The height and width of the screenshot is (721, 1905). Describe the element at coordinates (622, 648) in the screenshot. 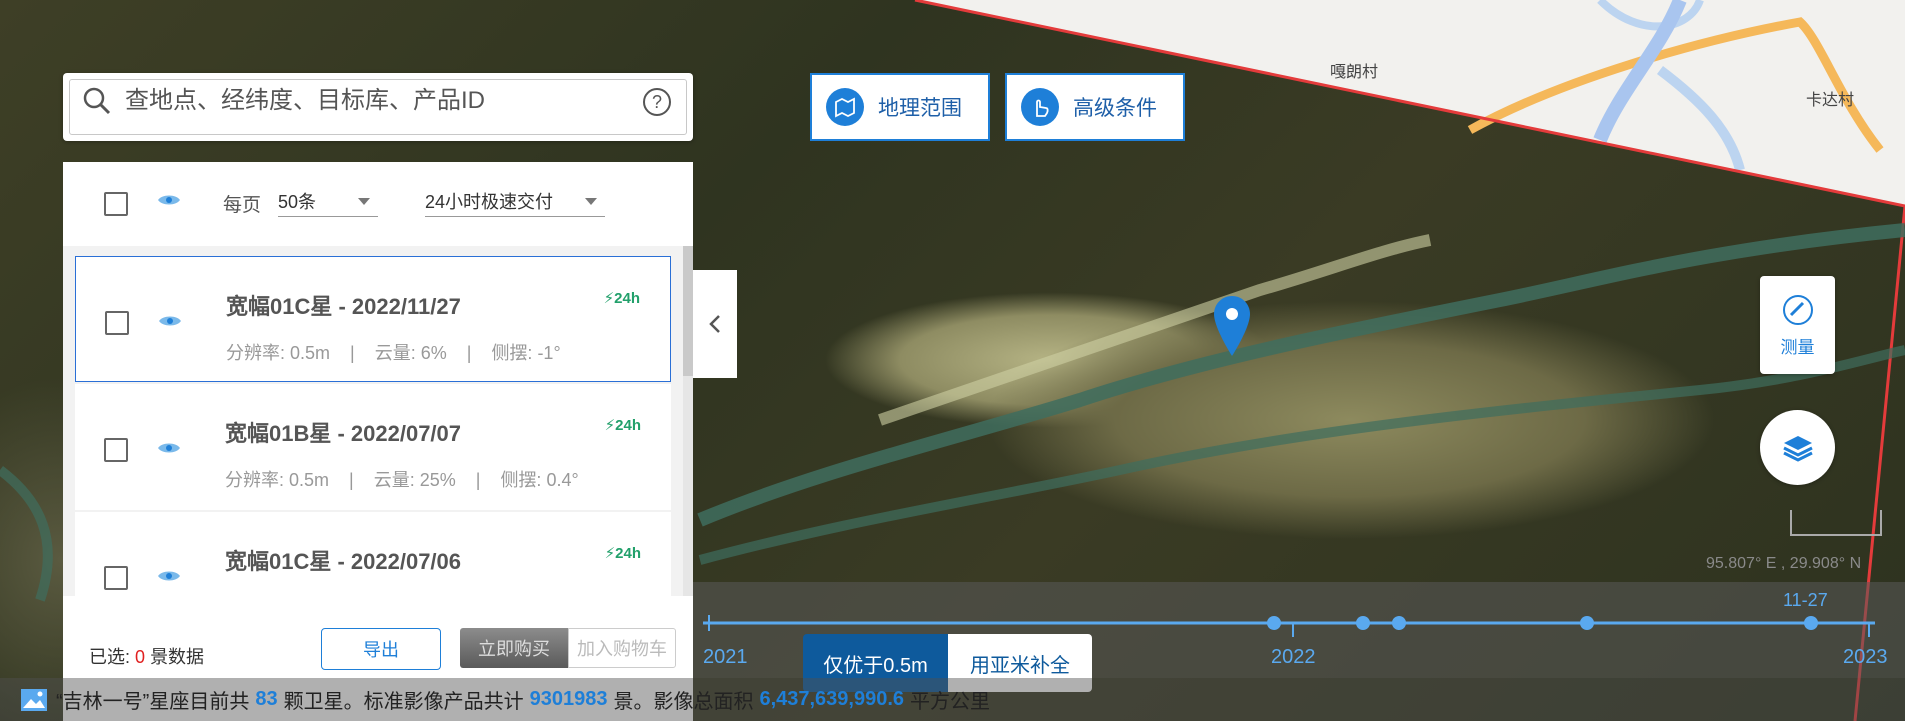

I see `add-to-cart-button: 加入购物车` at that location.